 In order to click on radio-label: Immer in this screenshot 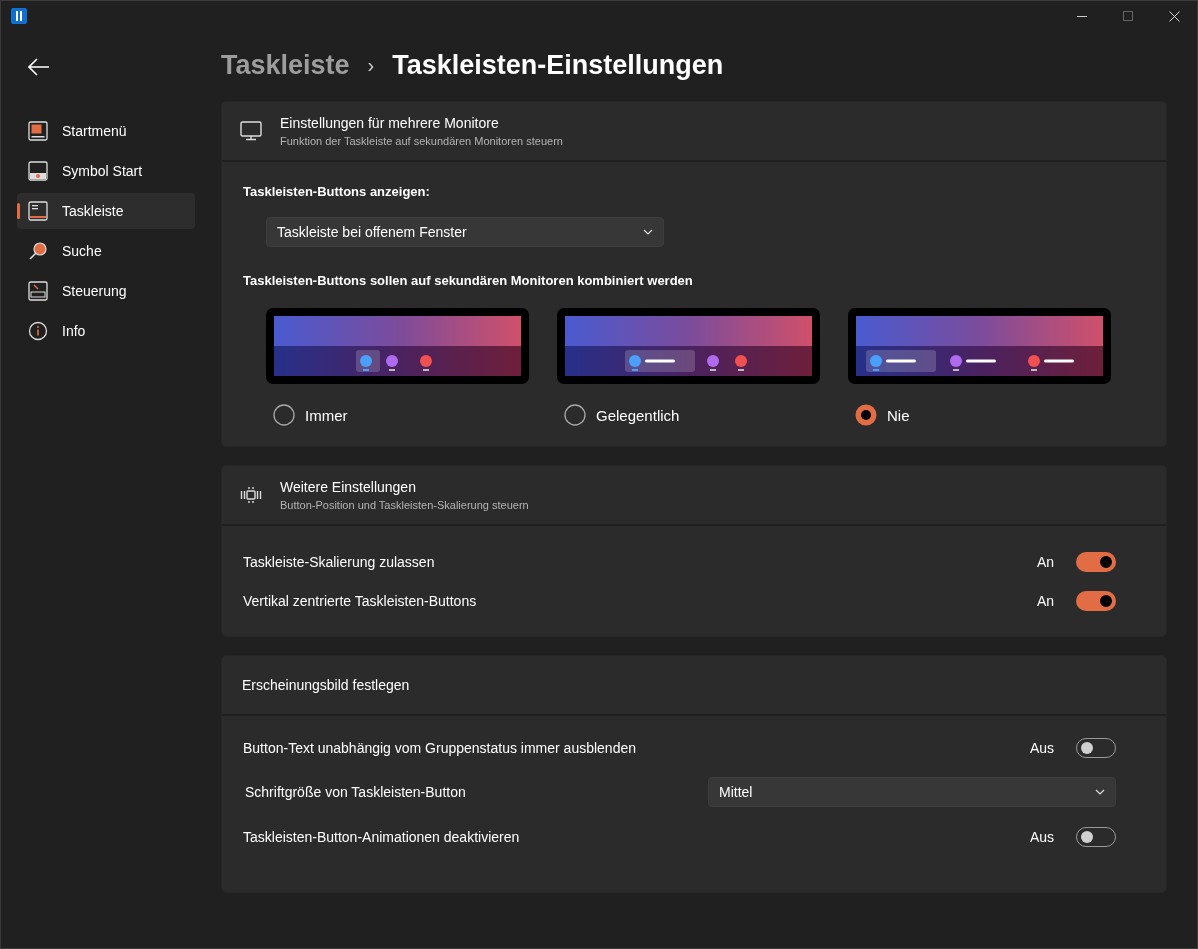, I will do `click(326, 415)`.